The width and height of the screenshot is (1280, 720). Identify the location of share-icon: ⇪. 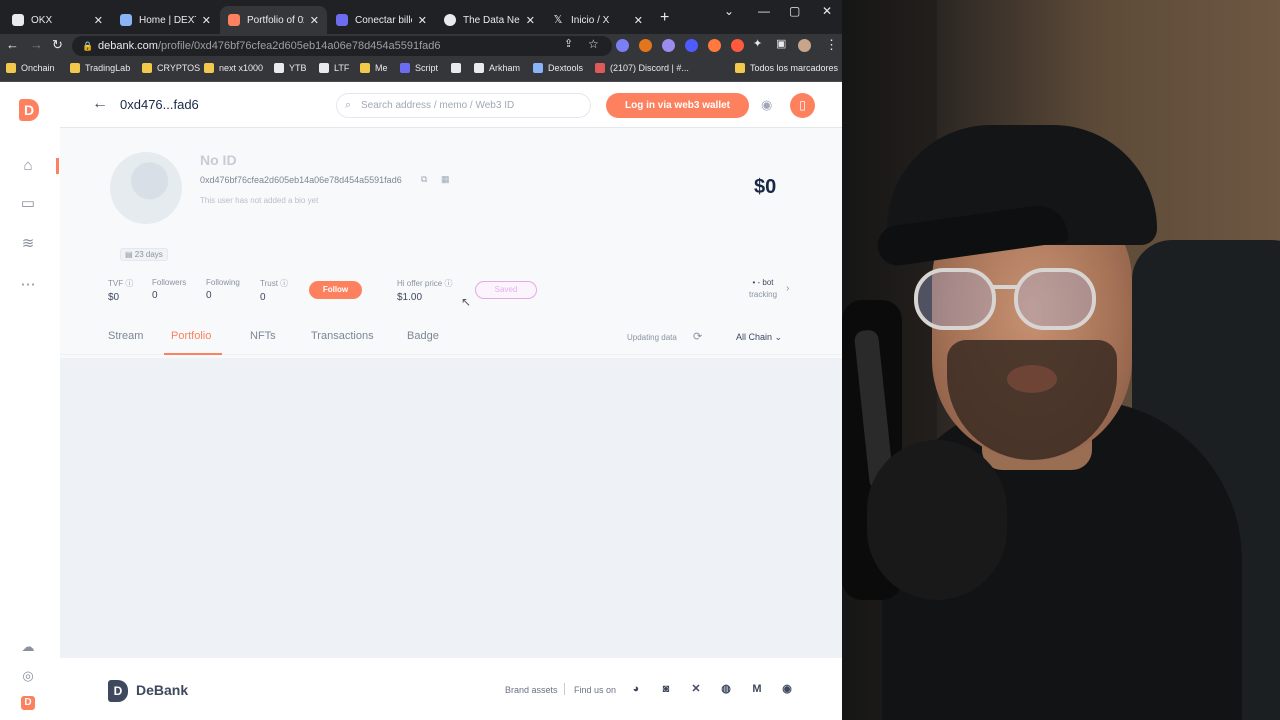
(568, 43).